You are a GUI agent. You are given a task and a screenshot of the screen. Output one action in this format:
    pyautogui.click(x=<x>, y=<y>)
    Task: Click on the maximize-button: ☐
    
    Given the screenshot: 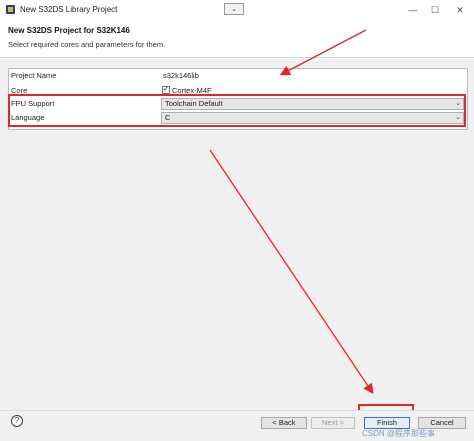 What is the action you would take?
    pyautogui.click(x=435, y=10)
    